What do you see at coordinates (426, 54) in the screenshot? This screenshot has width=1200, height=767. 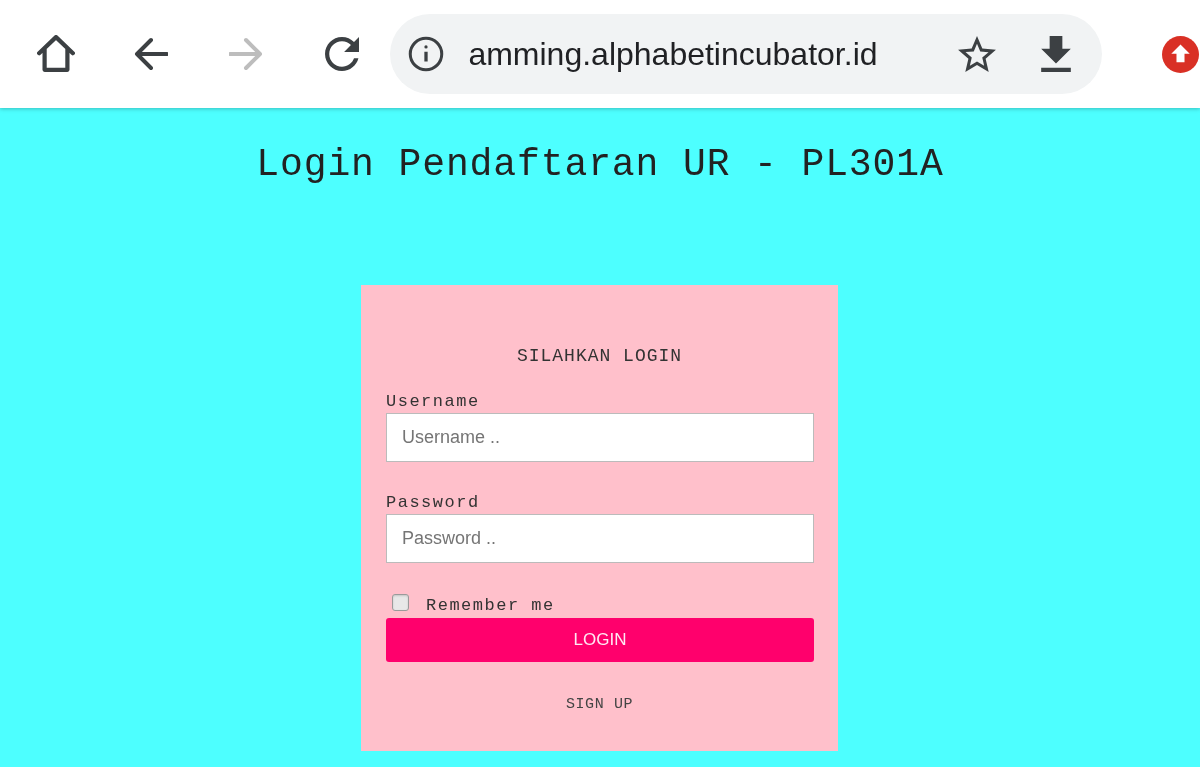 I see `info-icon` at bounding box center [426, 54].